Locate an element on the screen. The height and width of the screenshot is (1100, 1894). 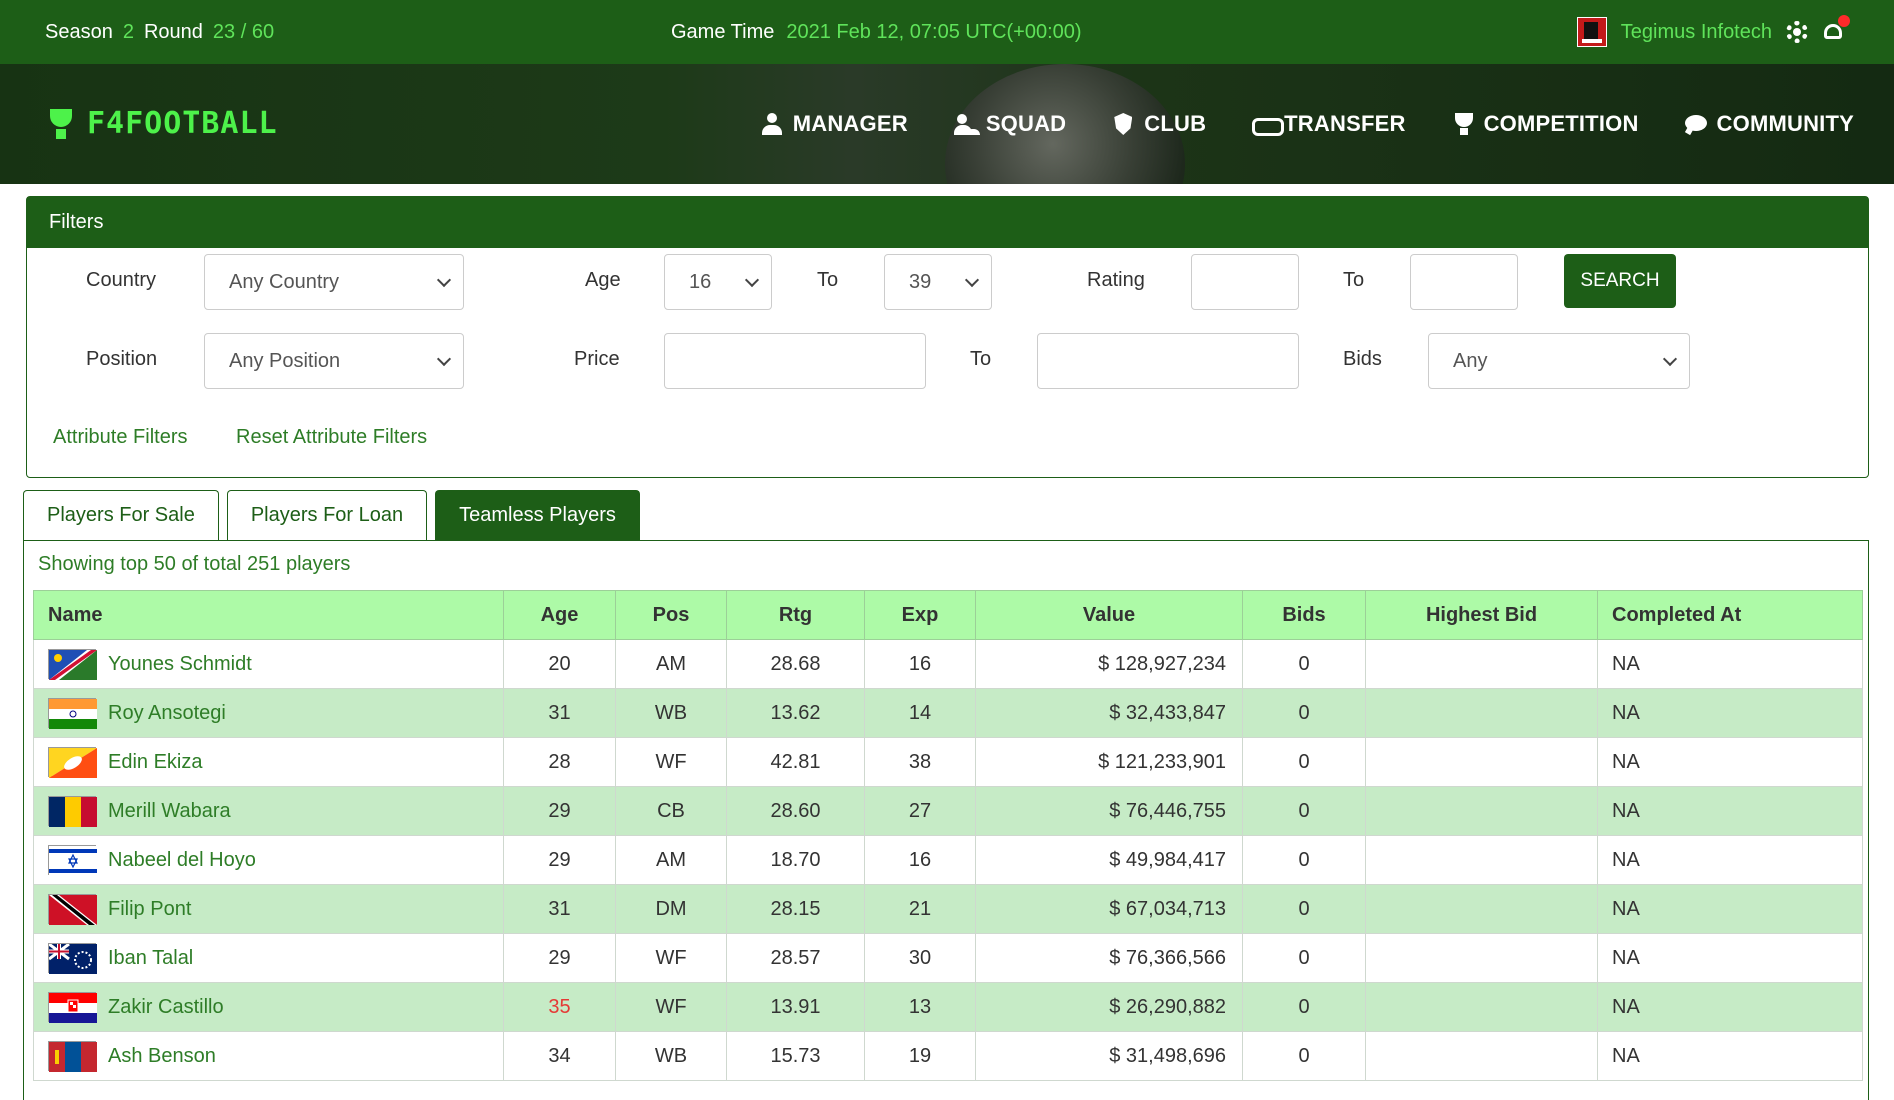
country-select-value: Any Country is located at coordinates (284, 281).